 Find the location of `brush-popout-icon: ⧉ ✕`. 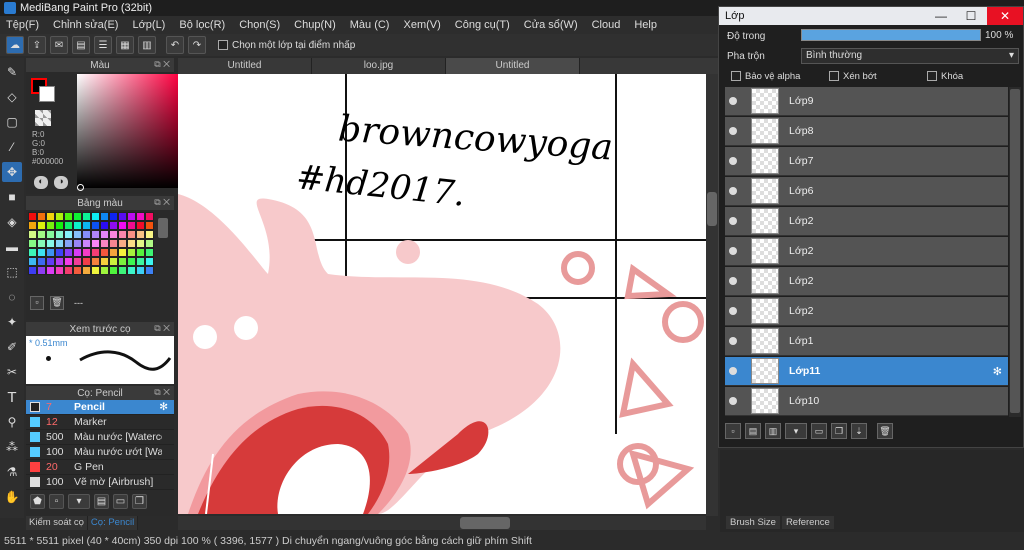

brush-popout-icon: ⧉ ✕ is located at coordinates (162, 392).